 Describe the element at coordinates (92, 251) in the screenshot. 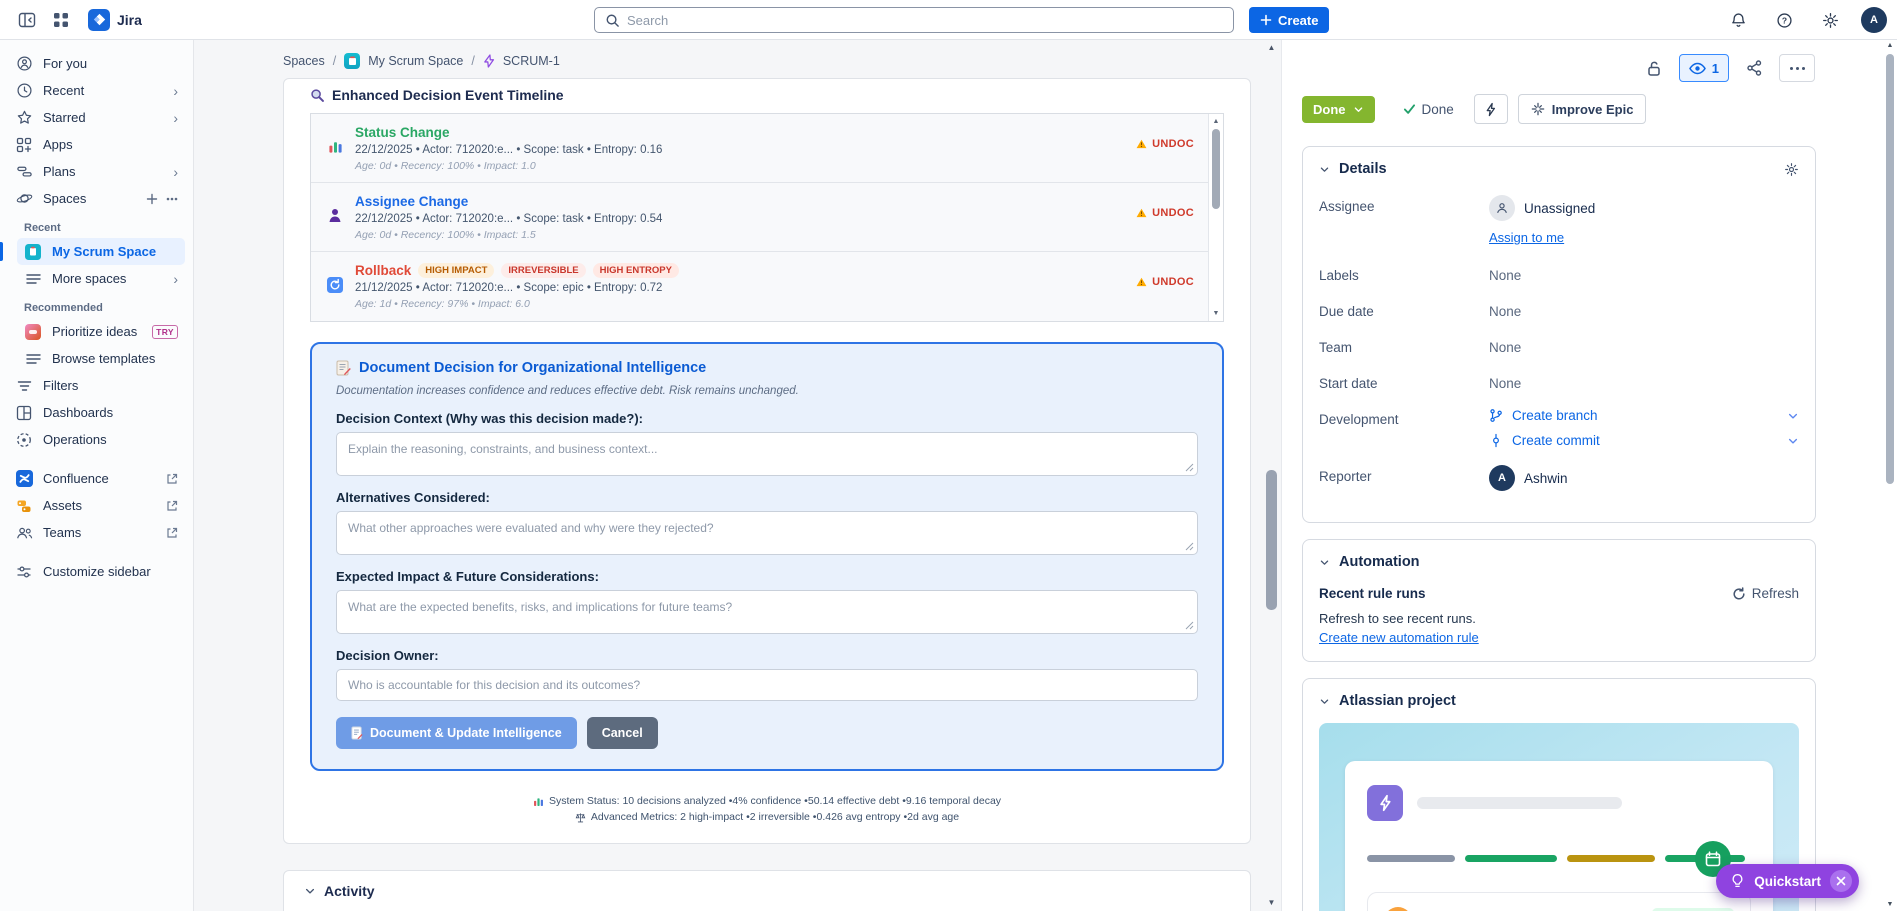

I see `sidebar-item-my-scrum-space: My Scrum Space` at that location.